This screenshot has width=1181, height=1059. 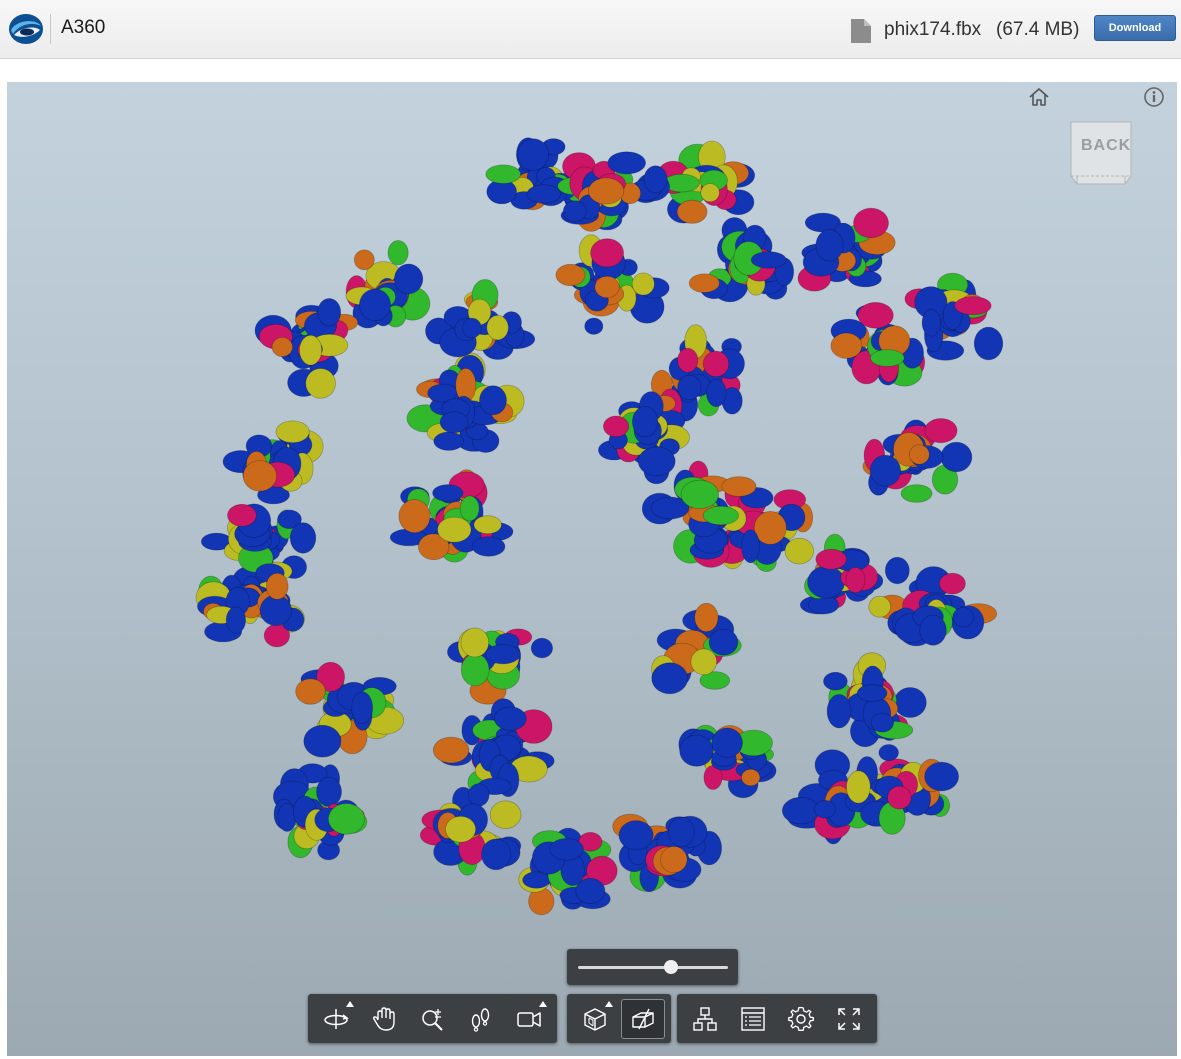 What do you see at coordinates (671, 967) in the screenshot?
I see `explode-slider-thumb` at bounding box center [671, 967].